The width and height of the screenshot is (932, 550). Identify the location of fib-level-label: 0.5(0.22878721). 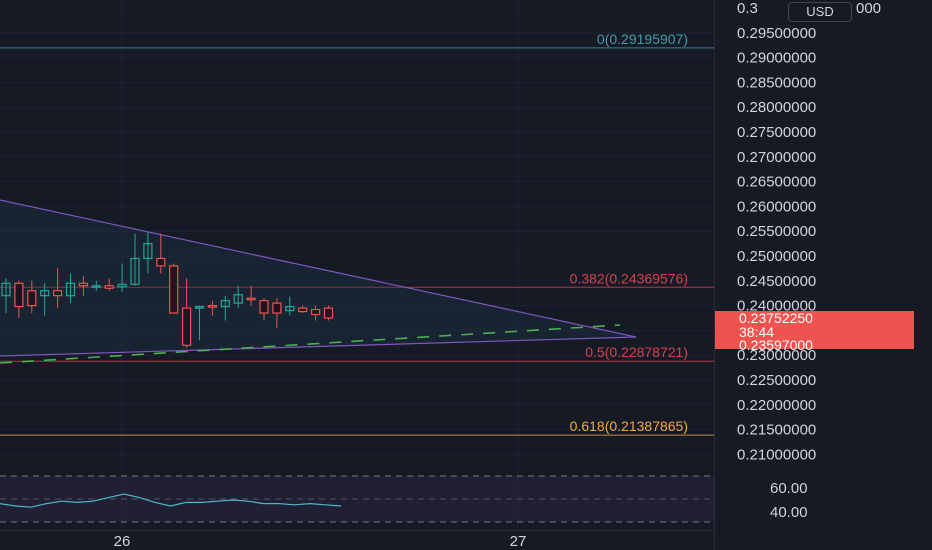
(636, 352).